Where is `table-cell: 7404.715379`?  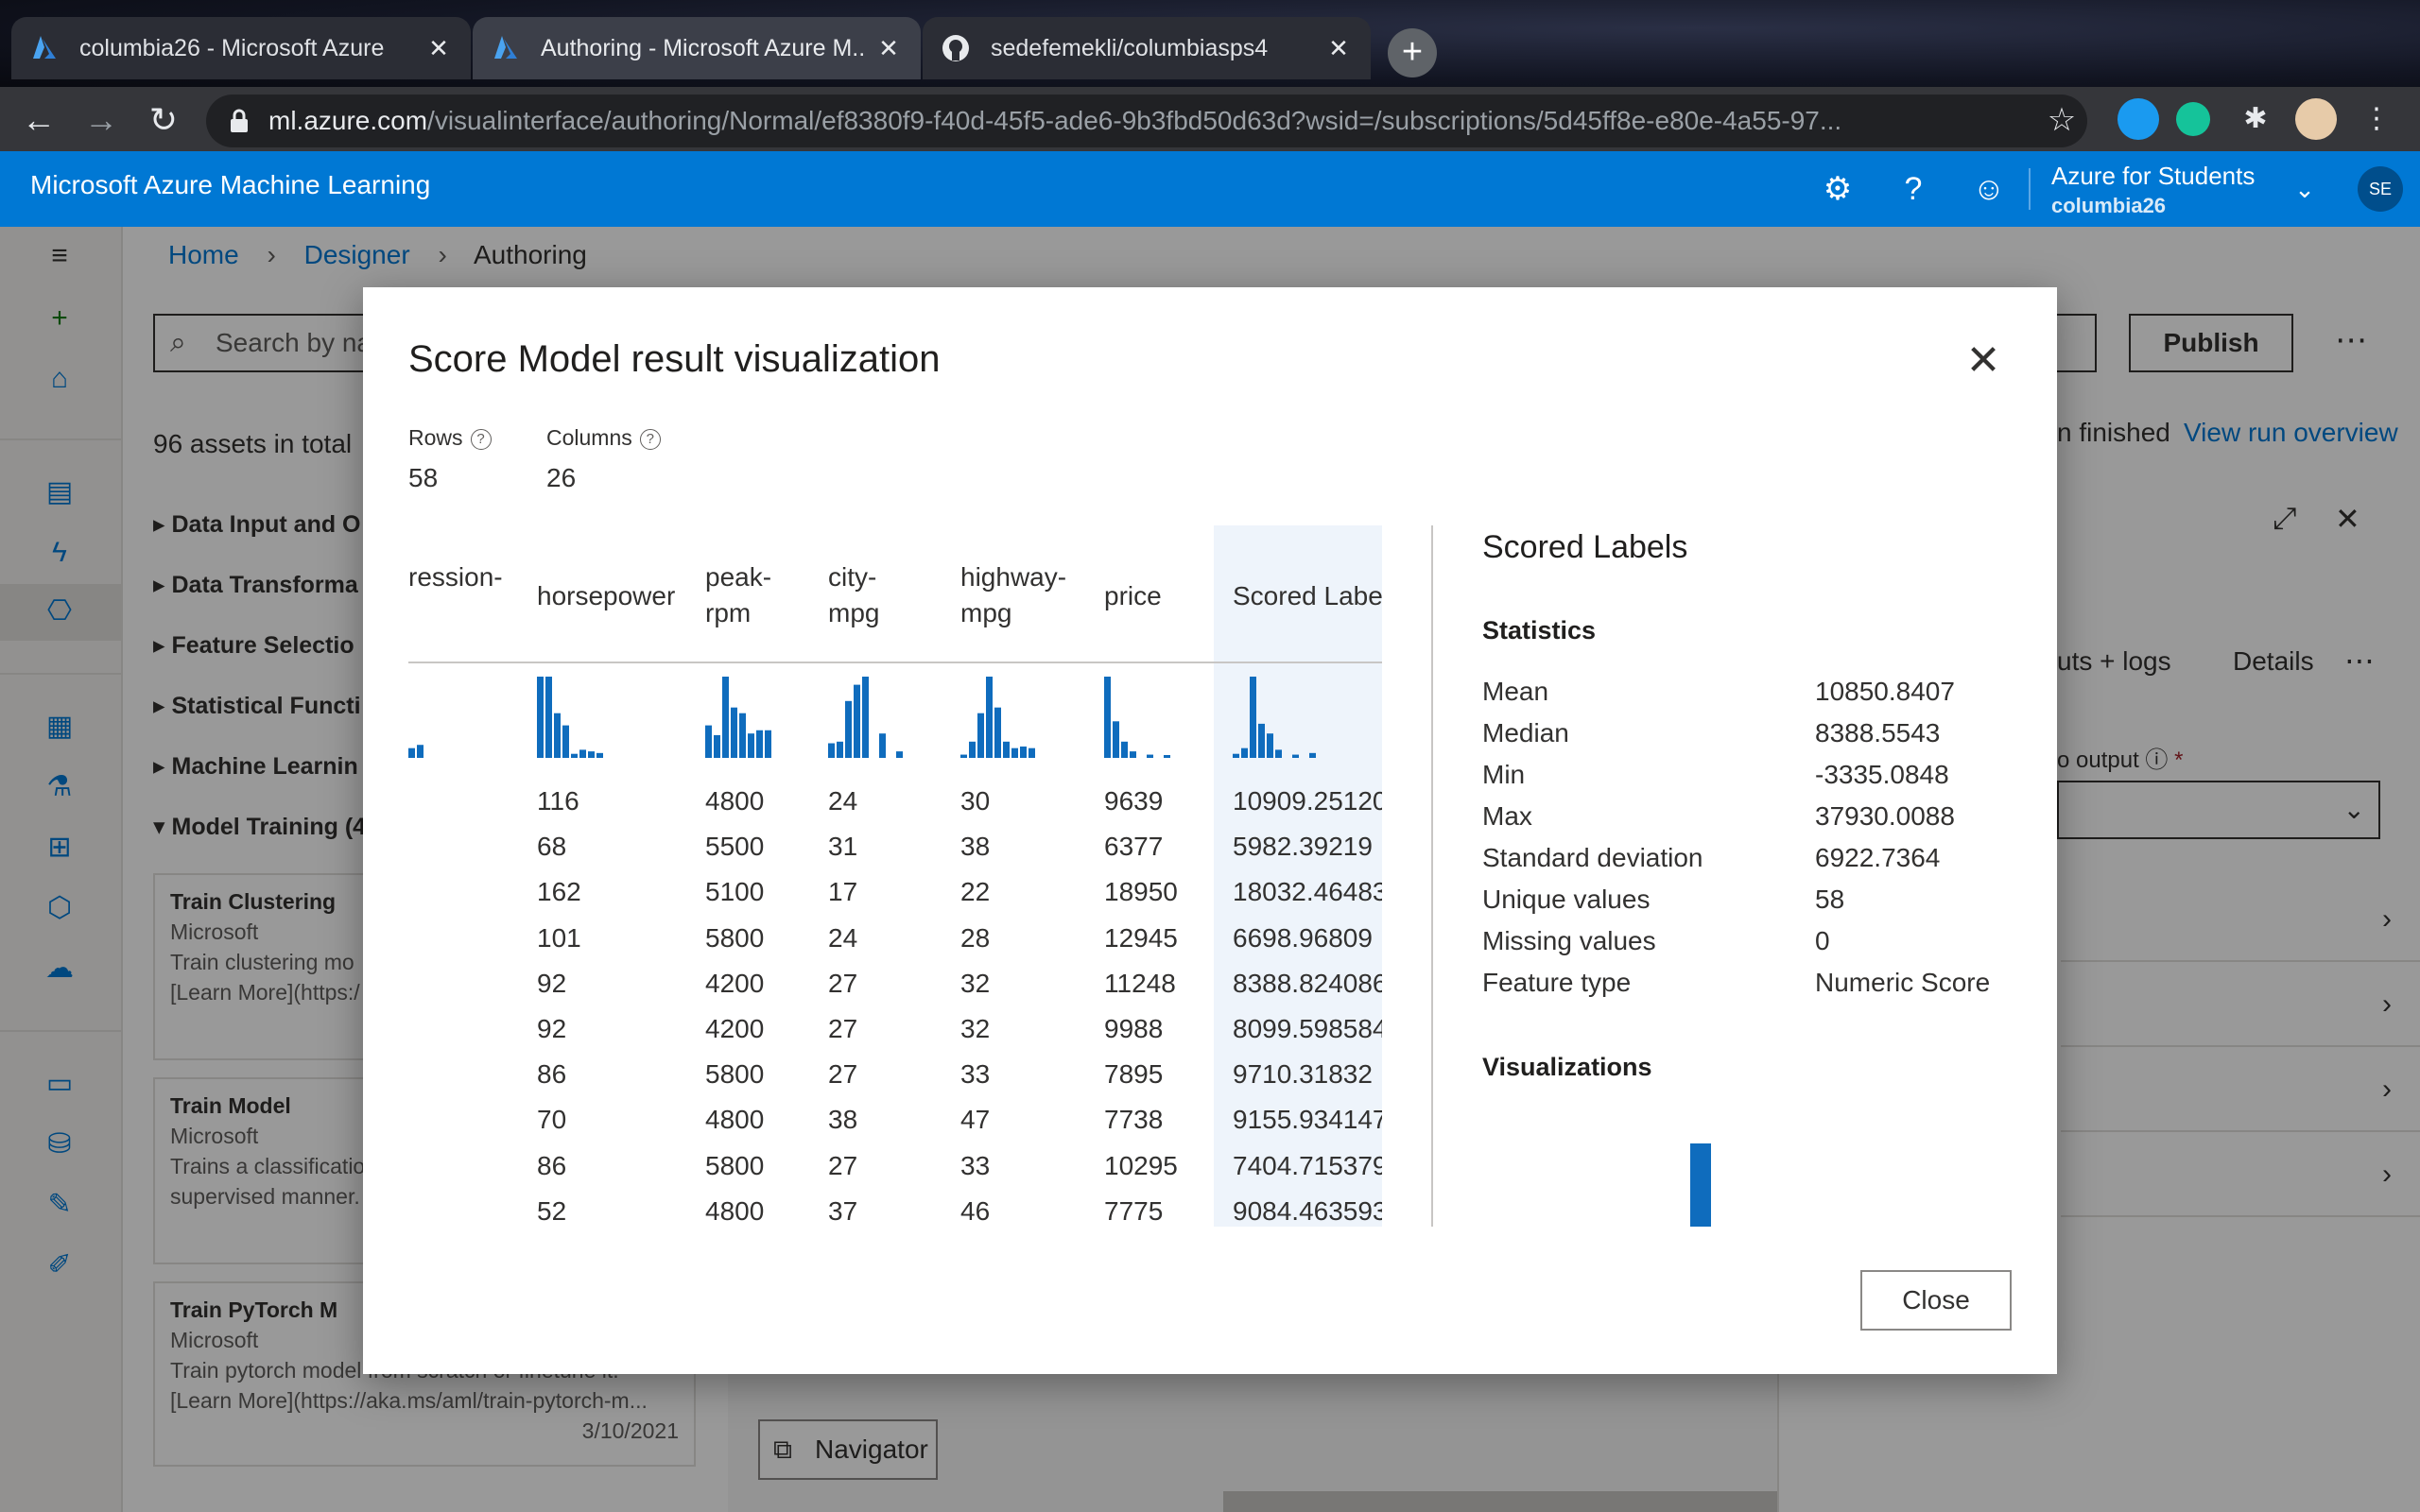
table-cell: 7404.715379 is located at coordinates (1307, 1165).